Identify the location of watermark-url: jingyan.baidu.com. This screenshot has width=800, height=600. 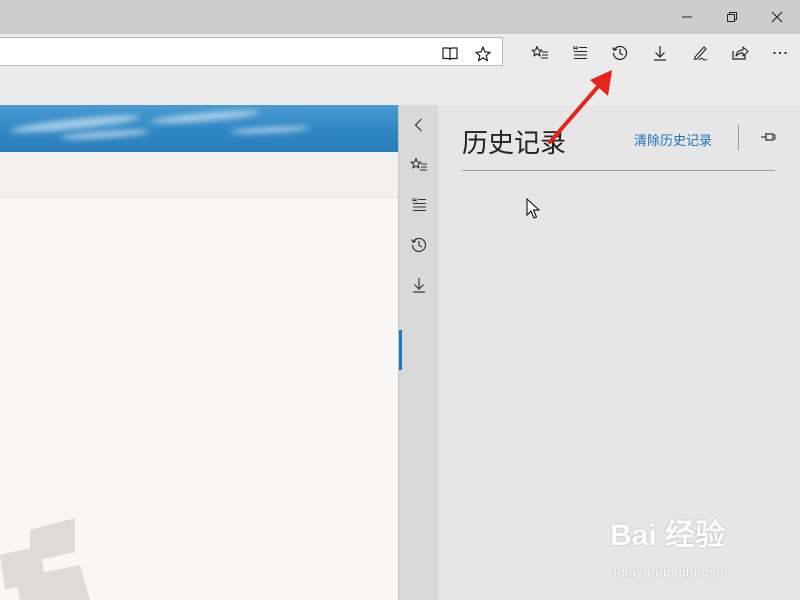
(671, 572).